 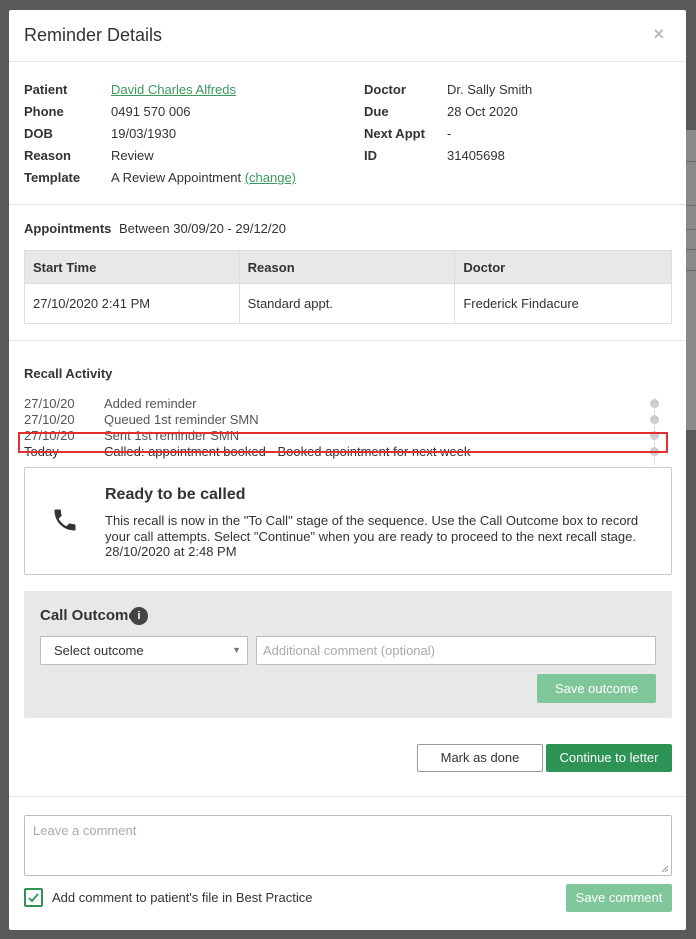 What do you see at coordinates (132, 303) in the screenshot?
I see `table-cell: 27/10/2020 2:41 PM` at bounding box center [132, 303].